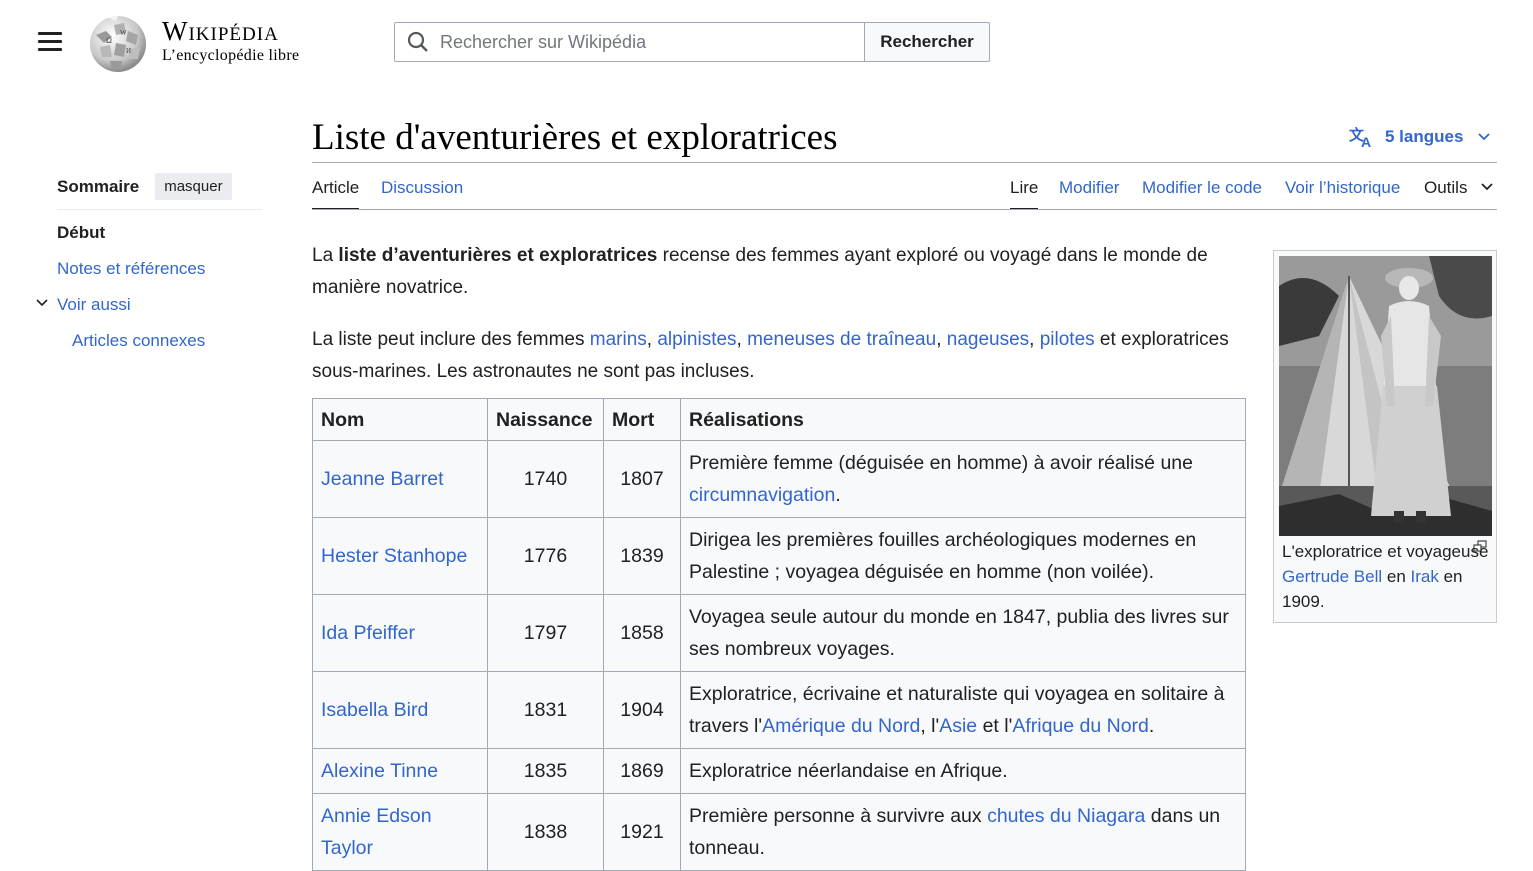  I want to click on table-of-contents: Sommaire masquer, so click(159, 190).